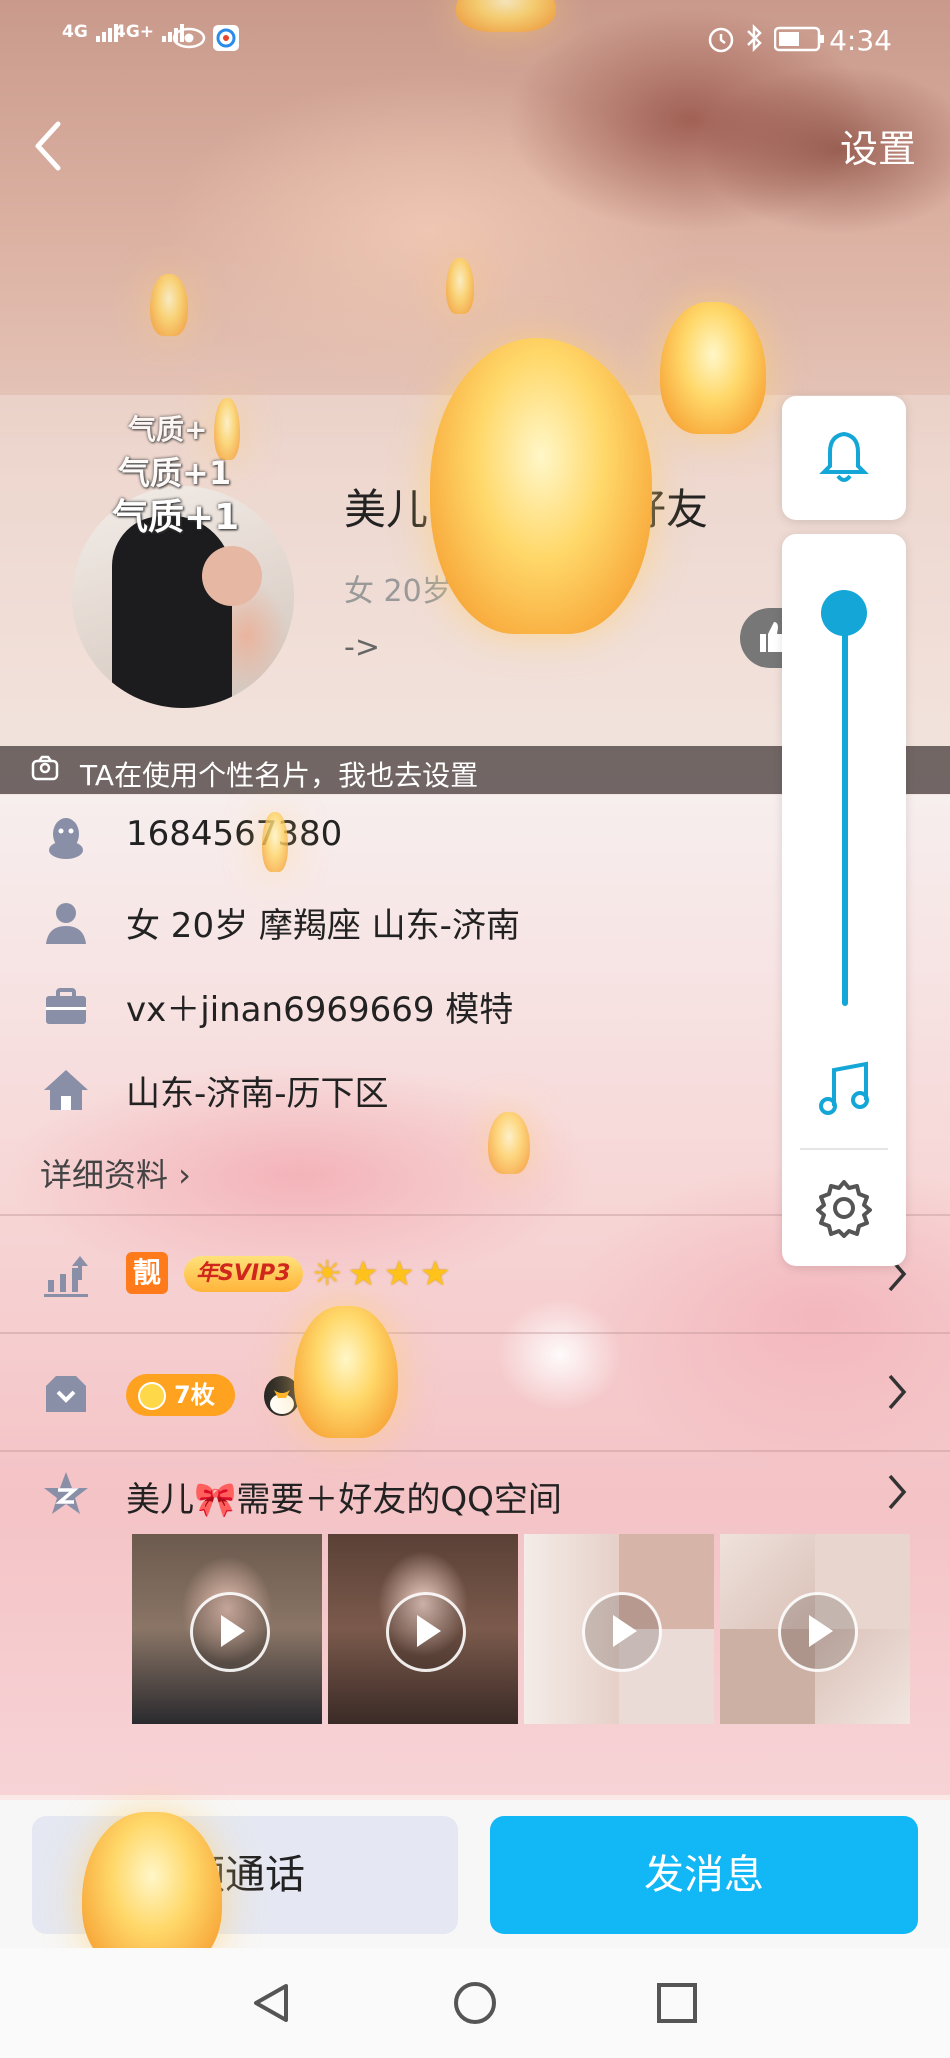 This screenshot has width=950, height=2058. Describe the element at coordinates (721, 40) in the screenshot. I see `alarm-icon` at that location.